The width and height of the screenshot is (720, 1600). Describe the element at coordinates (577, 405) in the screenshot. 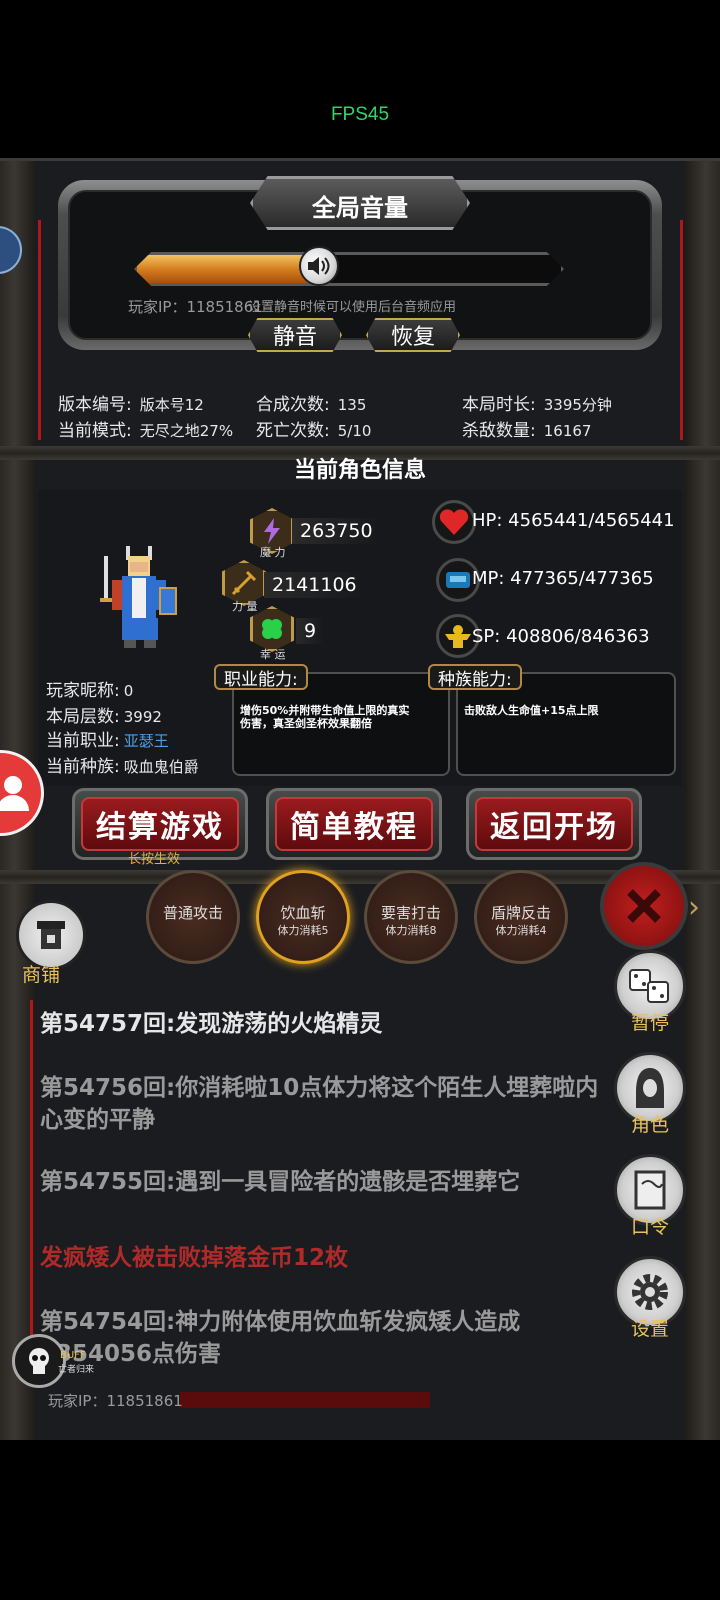

I see `stat-time-value: 3395分钟` at that location.